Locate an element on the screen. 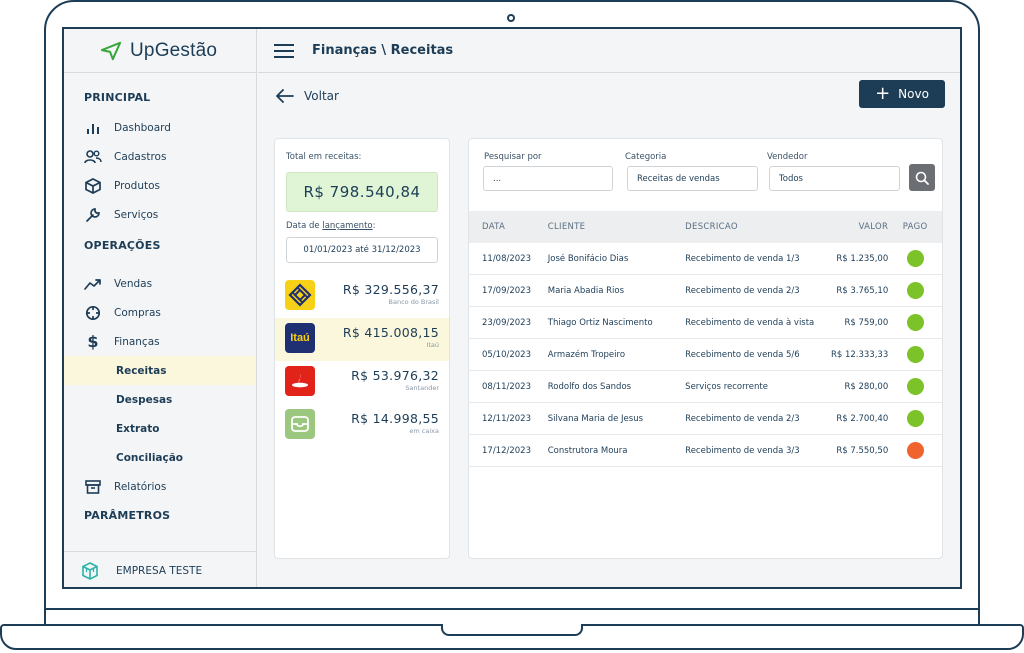 This screenshot has width=1024, height=653. cube-icon is located at coordinates (90, 570).